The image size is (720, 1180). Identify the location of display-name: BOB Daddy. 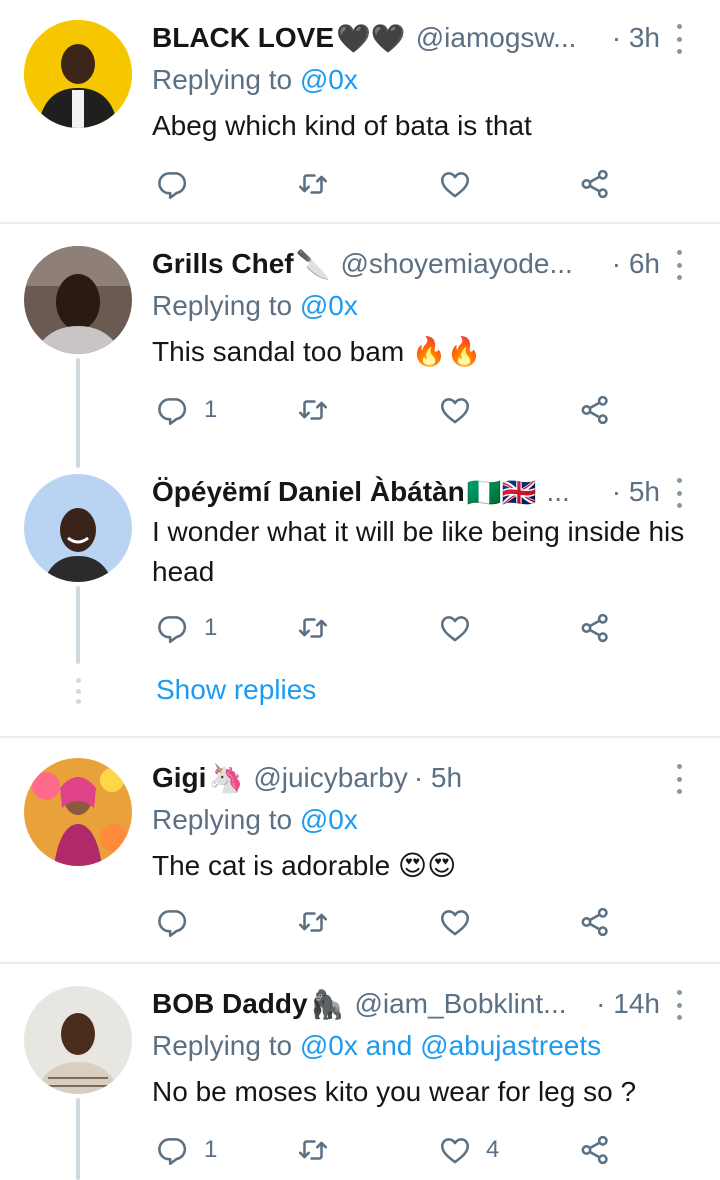
(230, 1004).